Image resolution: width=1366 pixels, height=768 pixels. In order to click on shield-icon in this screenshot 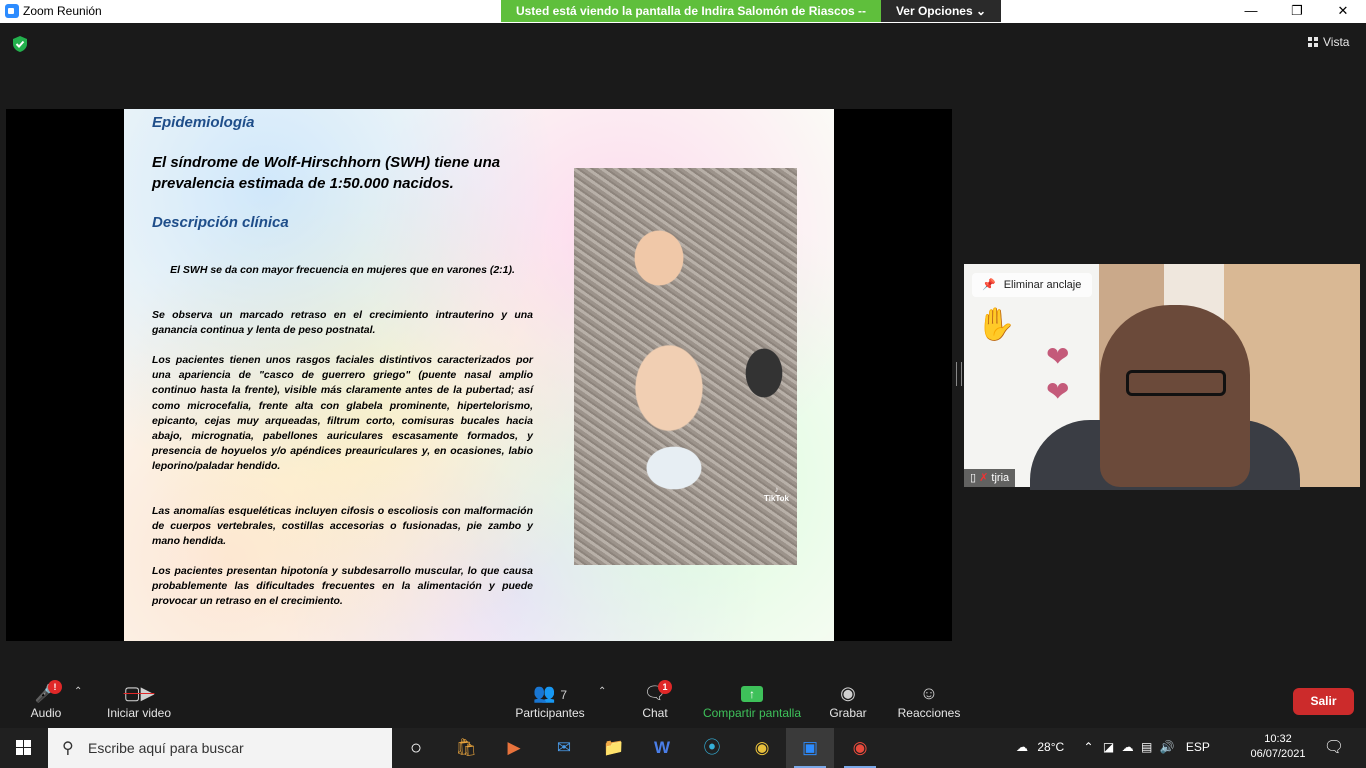, I will do `click(20, 44)`.